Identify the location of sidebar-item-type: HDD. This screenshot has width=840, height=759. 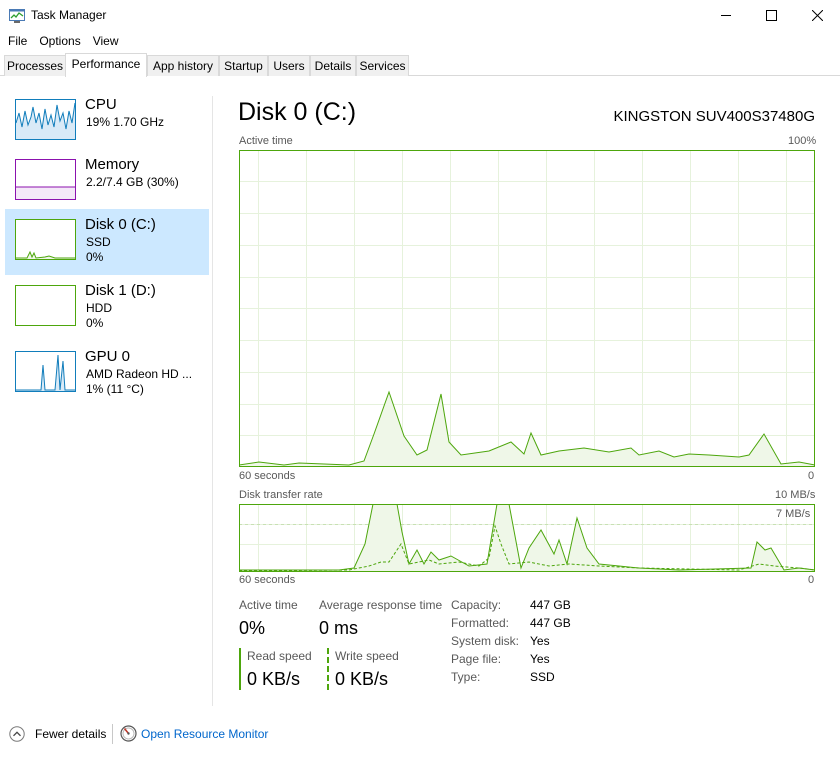
(99, 308).